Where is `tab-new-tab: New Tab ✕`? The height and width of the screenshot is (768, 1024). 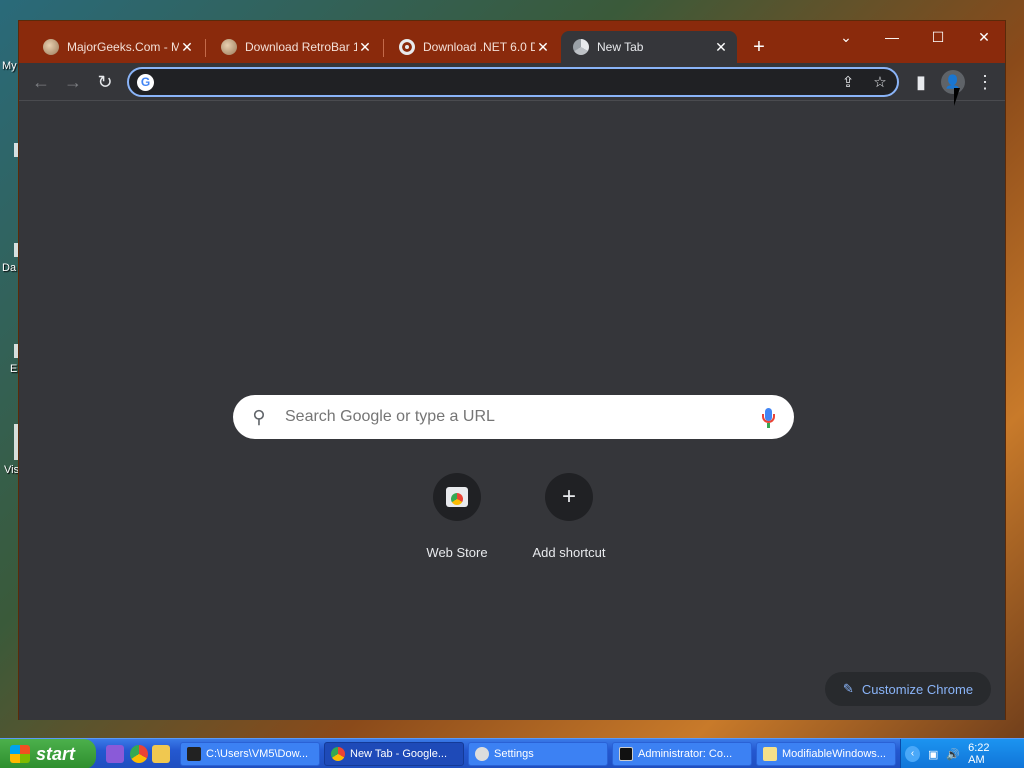
tab-new-tab: New Tab ✕ is located at coordinates (649, 47).